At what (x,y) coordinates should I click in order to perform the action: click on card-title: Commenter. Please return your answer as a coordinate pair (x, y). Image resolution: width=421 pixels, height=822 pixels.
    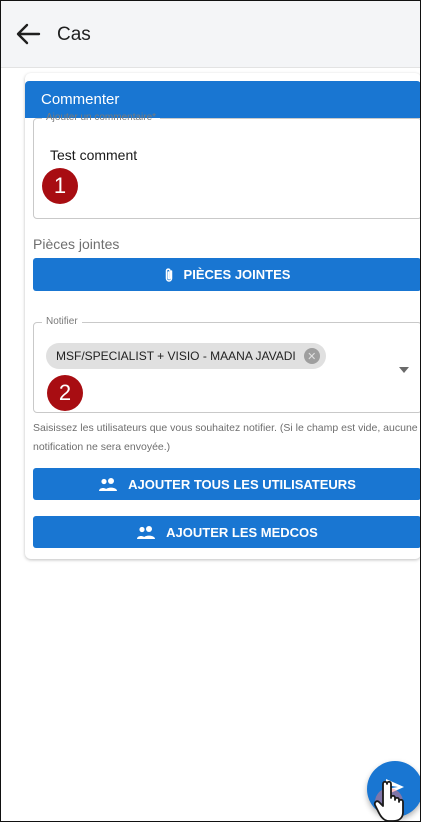
    Looking at the image, I should click on (80, 99).